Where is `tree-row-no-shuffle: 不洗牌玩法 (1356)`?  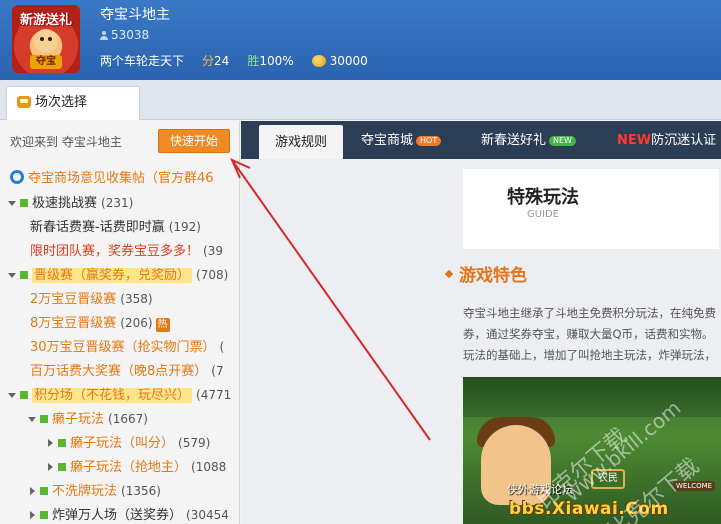
tree-row-no-shuffle: 不洗牌玩法 (1356) is located at coordinates (119, 491).